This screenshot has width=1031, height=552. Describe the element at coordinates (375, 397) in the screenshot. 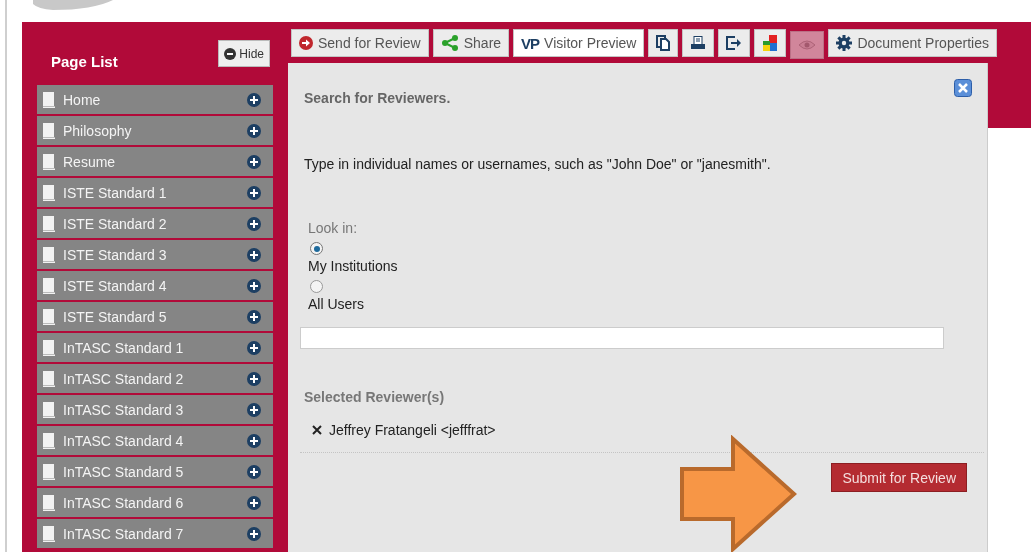

I see `selected-reviewers-heading: Selected Reviewer(s)` at that location.